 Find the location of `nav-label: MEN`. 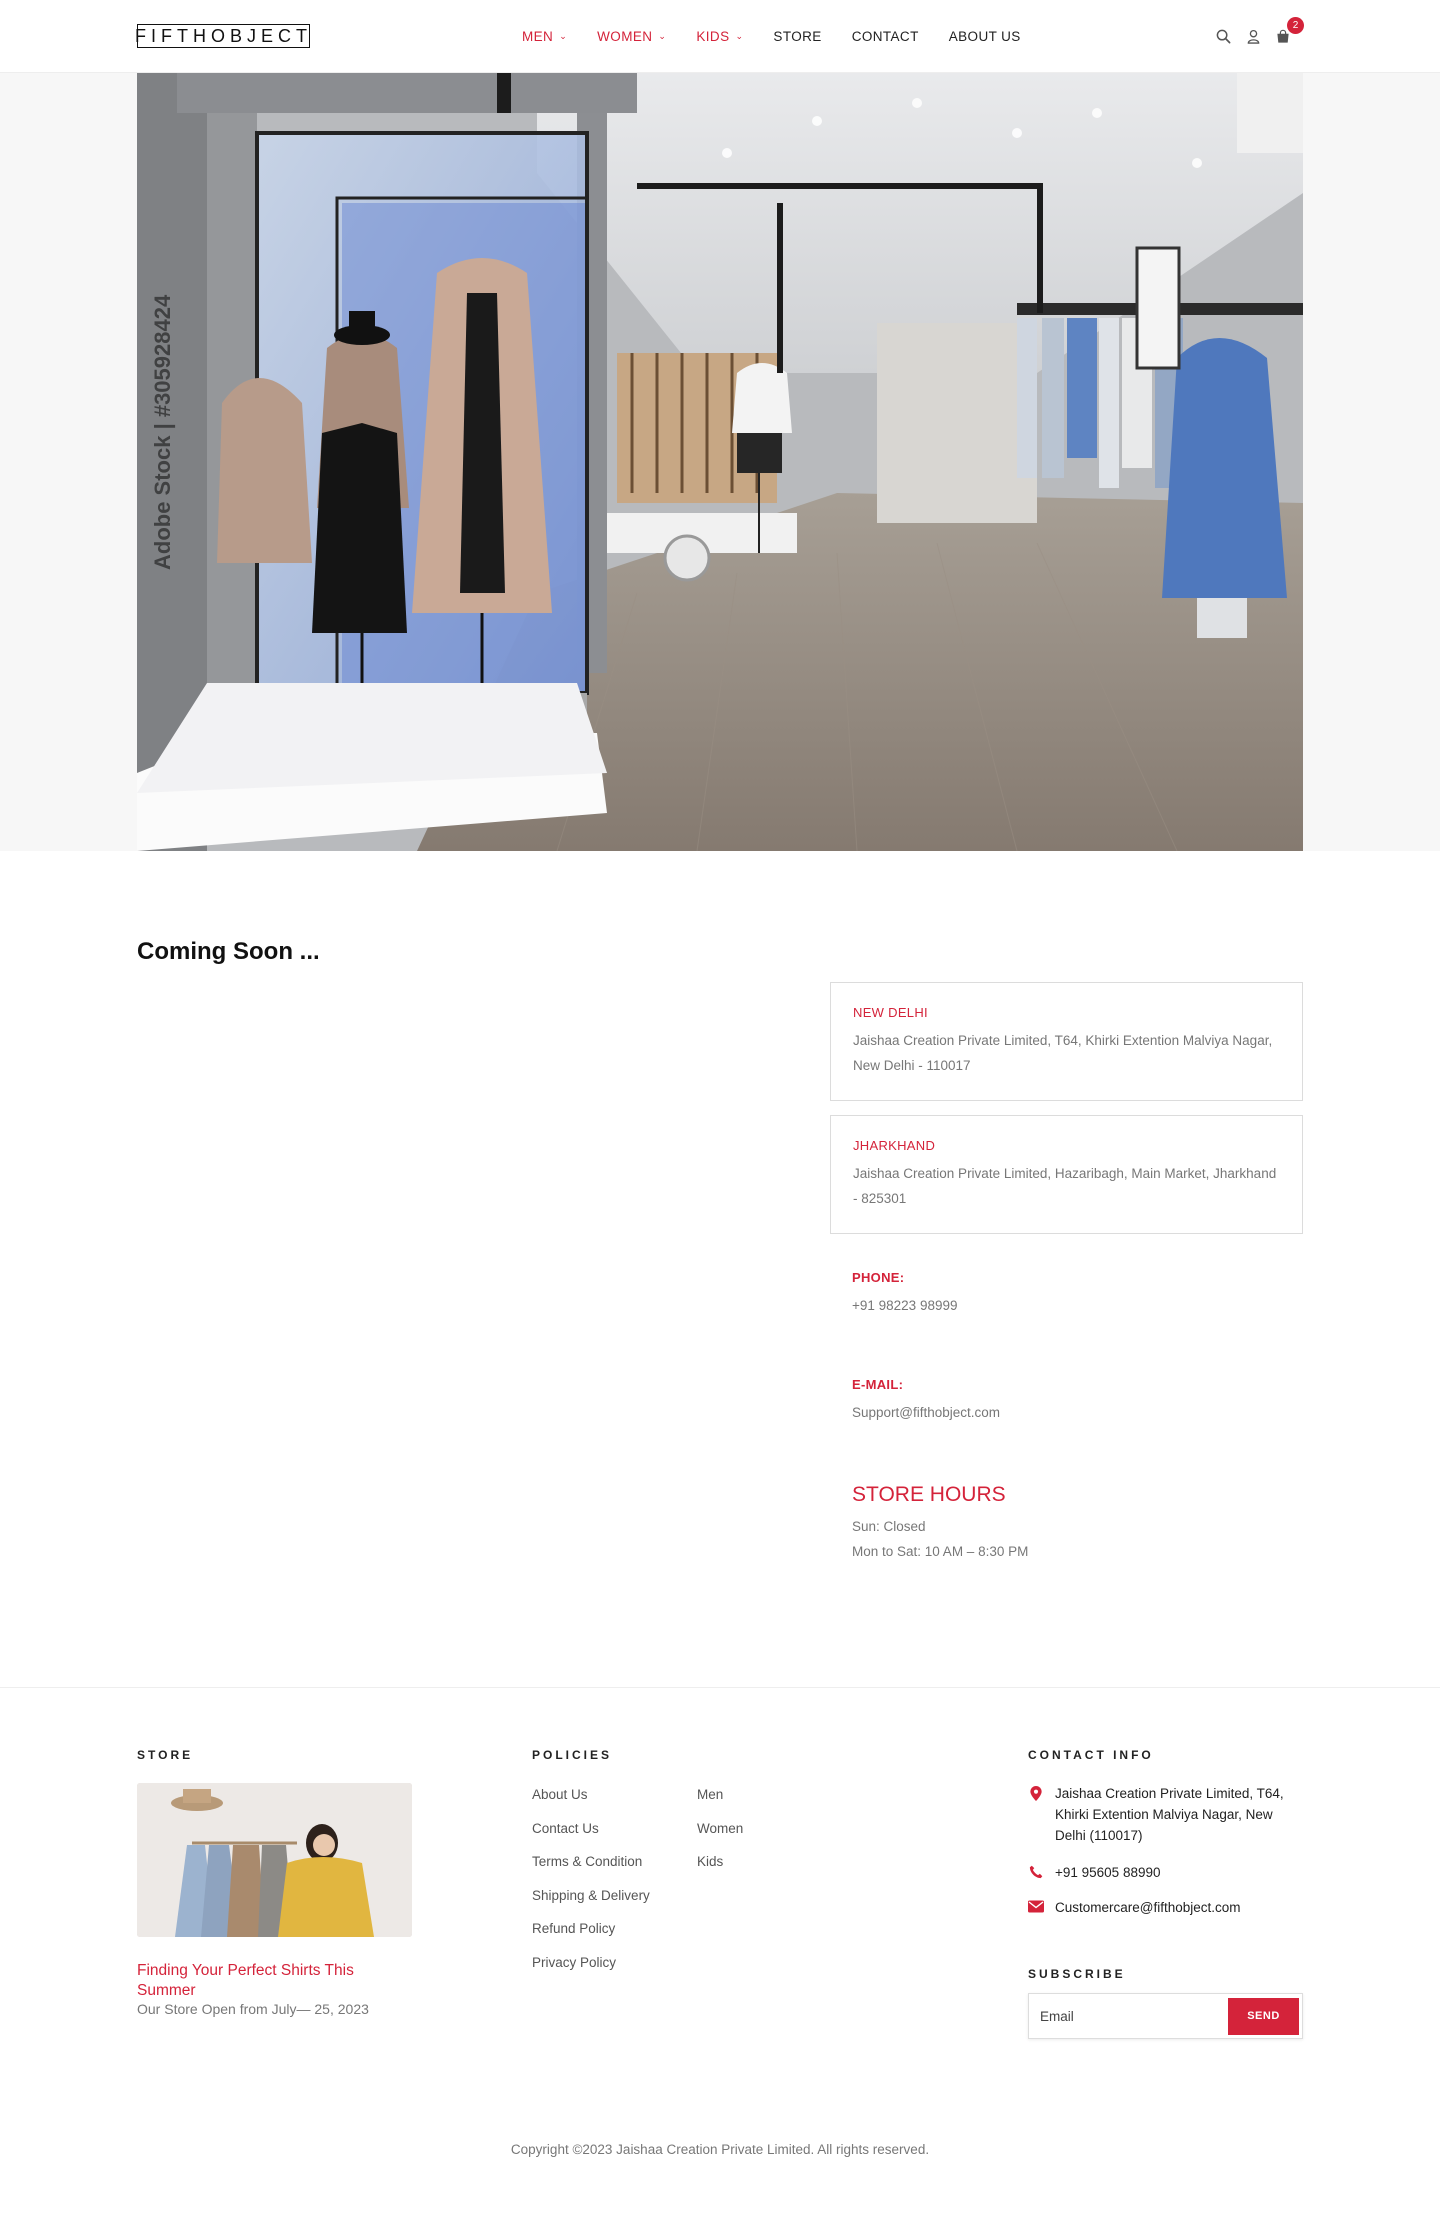

nav-label: MEN is located at coordinates (538, 36).